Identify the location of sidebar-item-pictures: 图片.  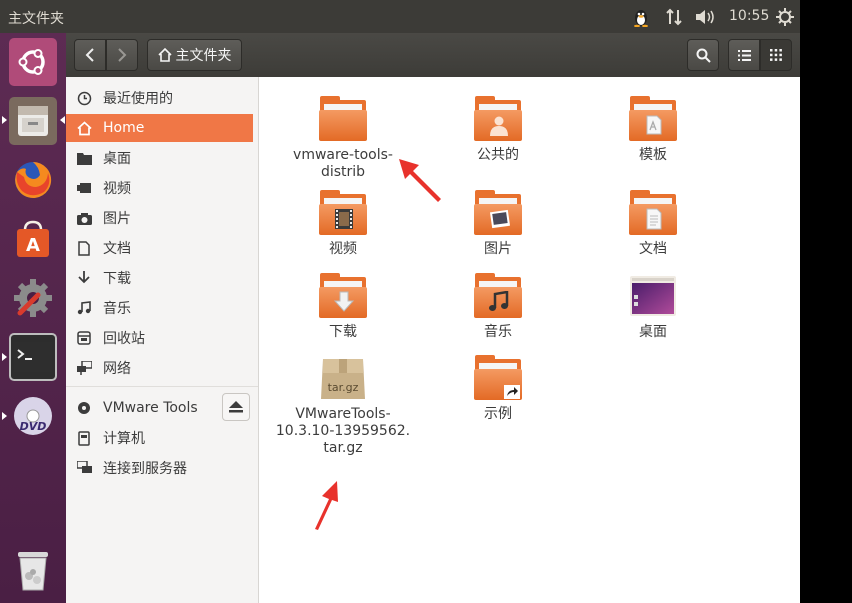
(159, 218).